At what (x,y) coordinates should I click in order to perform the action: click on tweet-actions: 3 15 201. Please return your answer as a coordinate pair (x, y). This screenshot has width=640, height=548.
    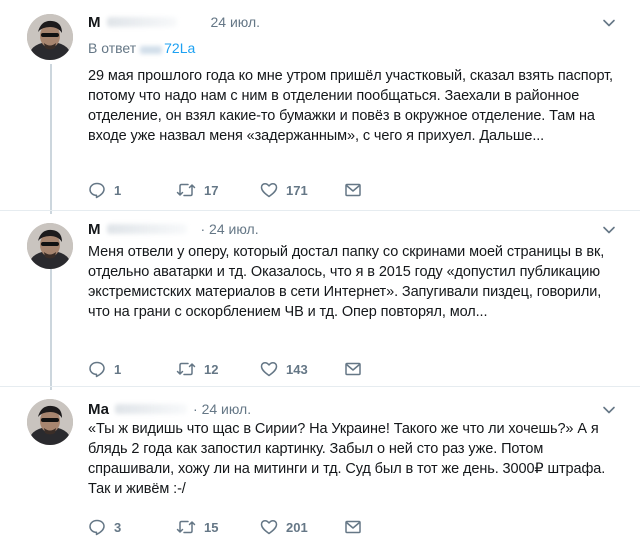
    Looking at the image, I should click on (229, 527).